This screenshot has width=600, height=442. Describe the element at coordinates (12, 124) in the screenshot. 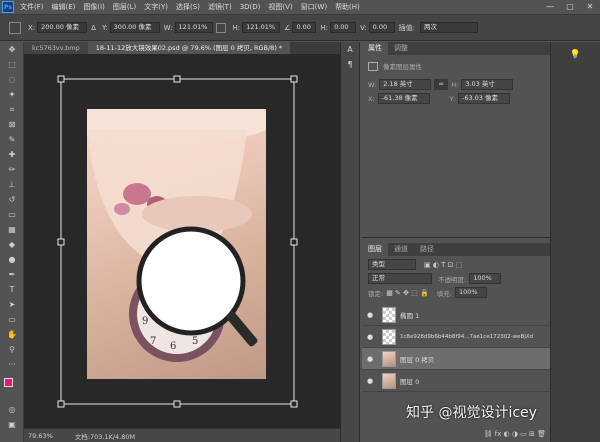

I see `frame-tool-icon: ⊠` at that location.